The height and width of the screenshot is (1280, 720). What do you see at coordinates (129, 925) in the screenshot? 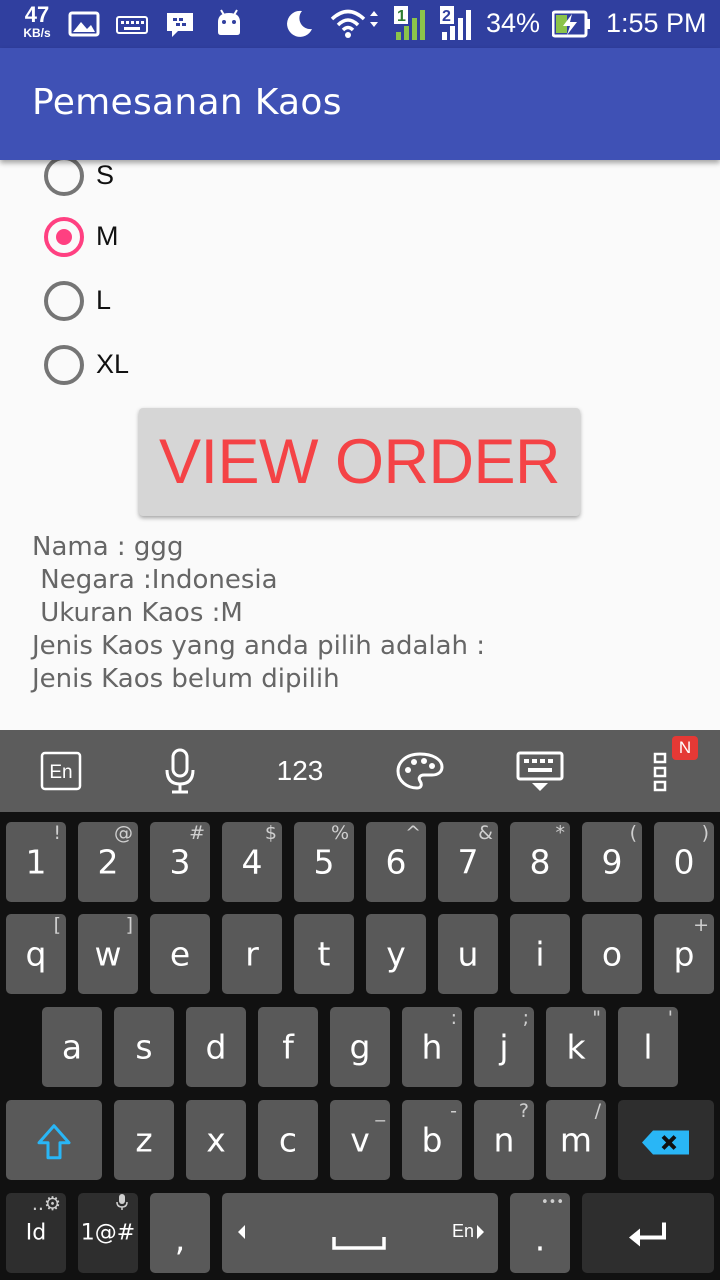
I see `key-secondary-label: ]` at bounding box center [129, 925].